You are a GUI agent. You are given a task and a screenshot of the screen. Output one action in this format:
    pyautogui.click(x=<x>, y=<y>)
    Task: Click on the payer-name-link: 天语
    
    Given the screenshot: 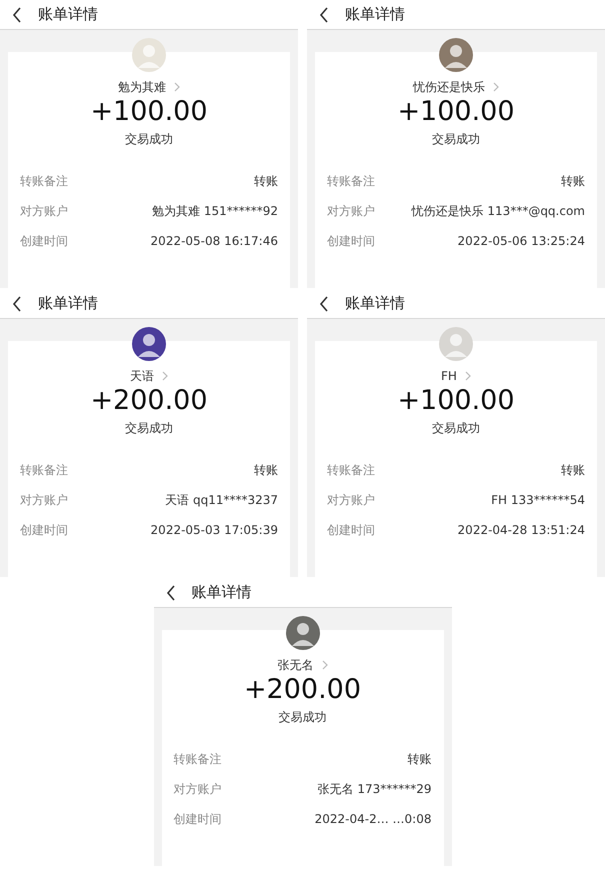 What is the action you would take?
    pyautogui.click(x=149, y=376)
    